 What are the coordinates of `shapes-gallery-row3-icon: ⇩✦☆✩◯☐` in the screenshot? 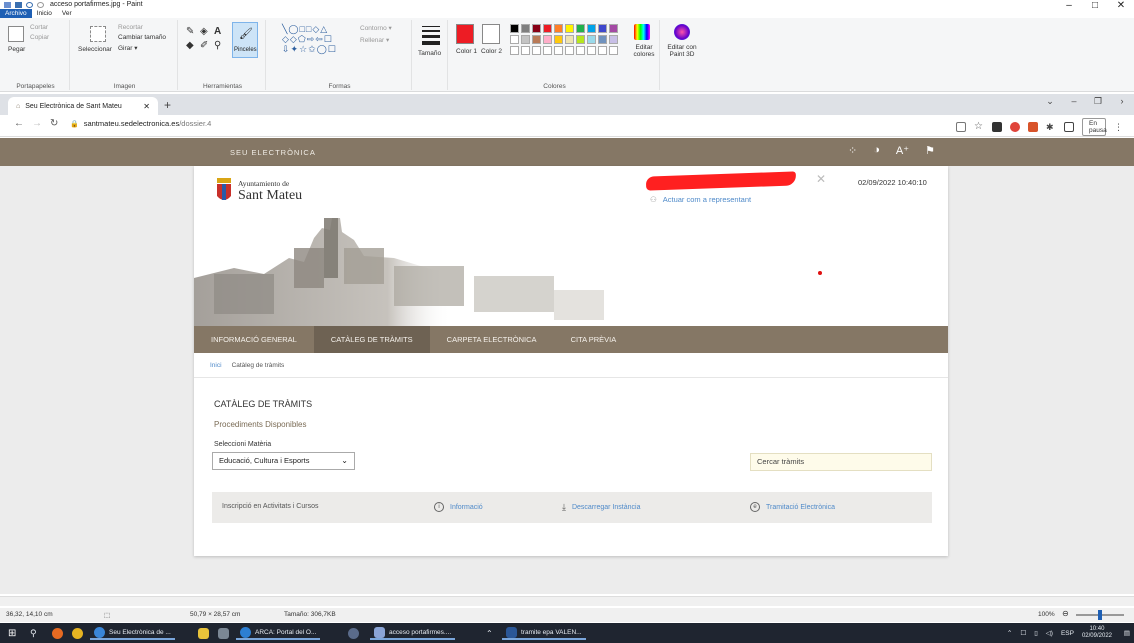 It's located at (309, 49).